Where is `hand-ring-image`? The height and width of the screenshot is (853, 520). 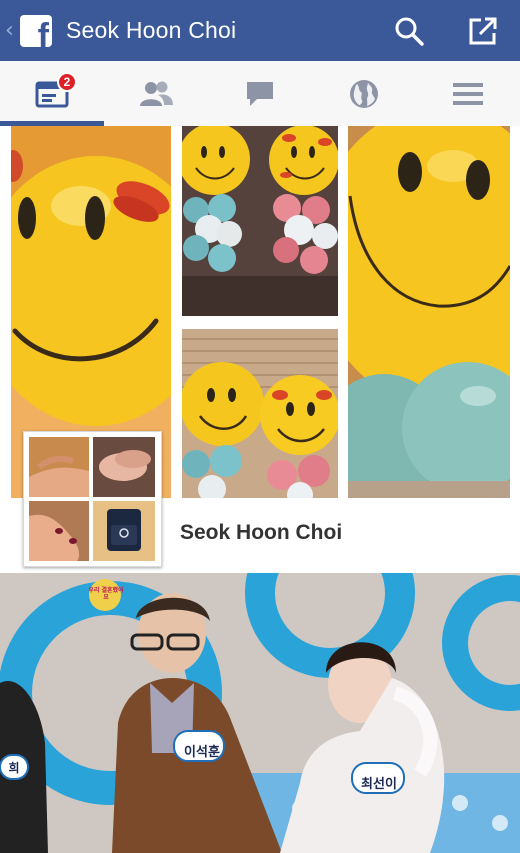 hand-ring-image is located at coordinates (59, 467).